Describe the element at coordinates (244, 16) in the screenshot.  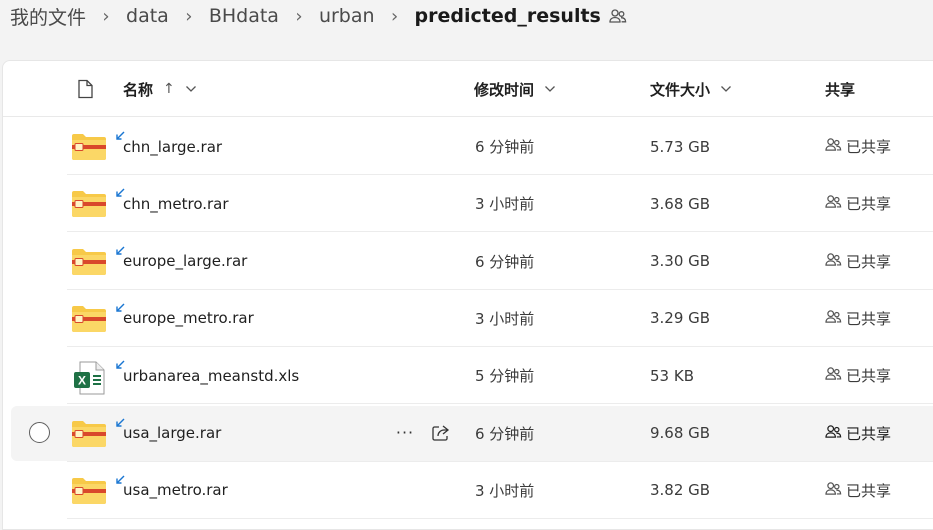
I see `breadcrumb-item-bhdata: BHdata` at that location.